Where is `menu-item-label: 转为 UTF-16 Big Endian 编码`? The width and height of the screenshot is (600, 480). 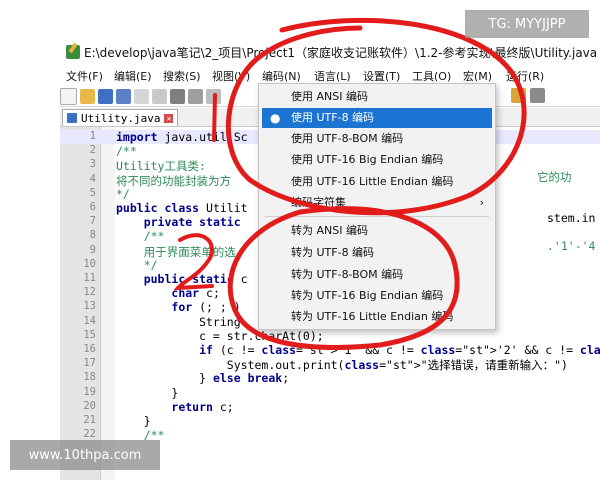
menu-item-label: 转为 UTF-16 Big Endian 编码 is located at coordinates (367, 295).